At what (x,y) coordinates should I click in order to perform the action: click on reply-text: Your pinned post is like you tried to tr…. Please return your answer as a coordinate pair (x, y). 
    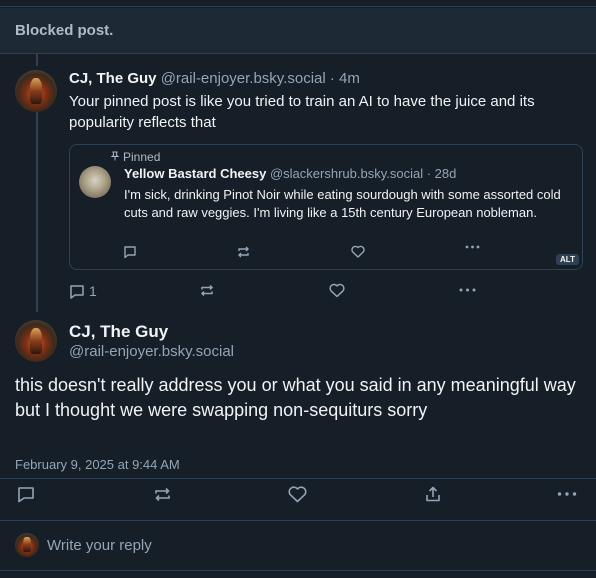
    Looking at the image, I should click on (302, 112).